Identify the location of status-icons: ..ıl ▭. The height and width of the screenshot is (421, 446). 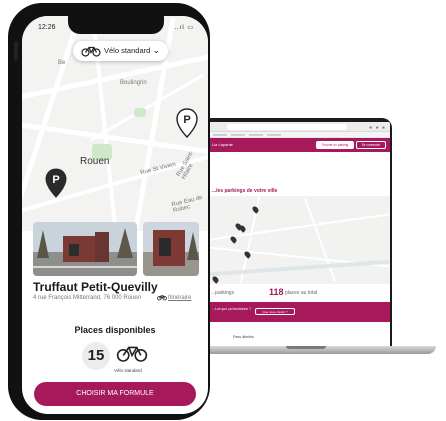
(184, 28).